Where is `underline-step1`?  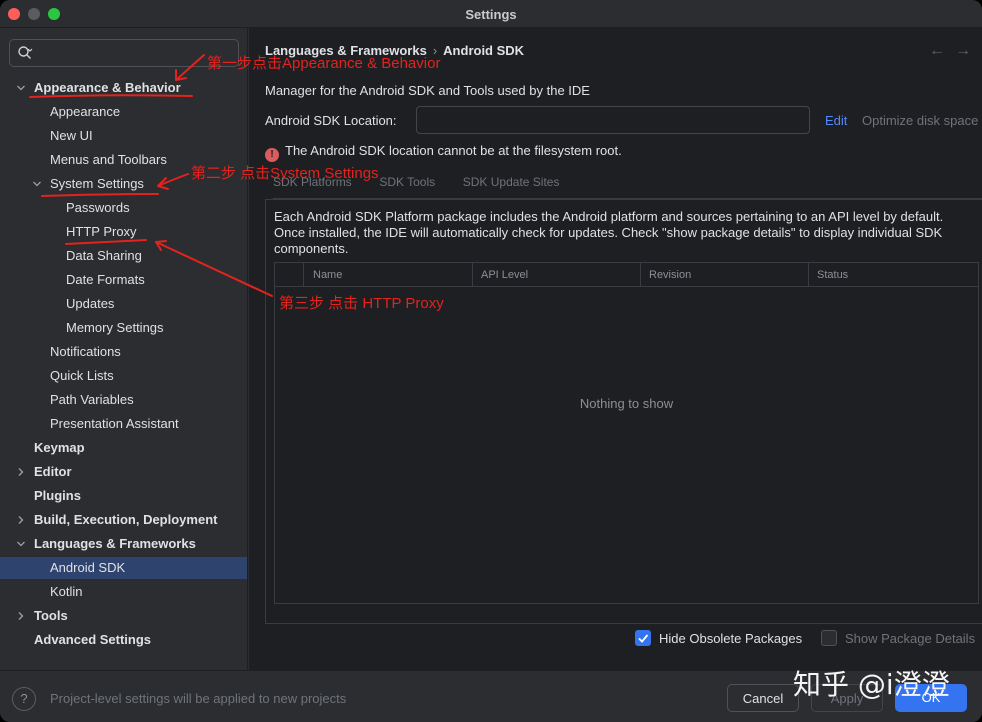
underline-step1 is located at coordinates (111, 96).